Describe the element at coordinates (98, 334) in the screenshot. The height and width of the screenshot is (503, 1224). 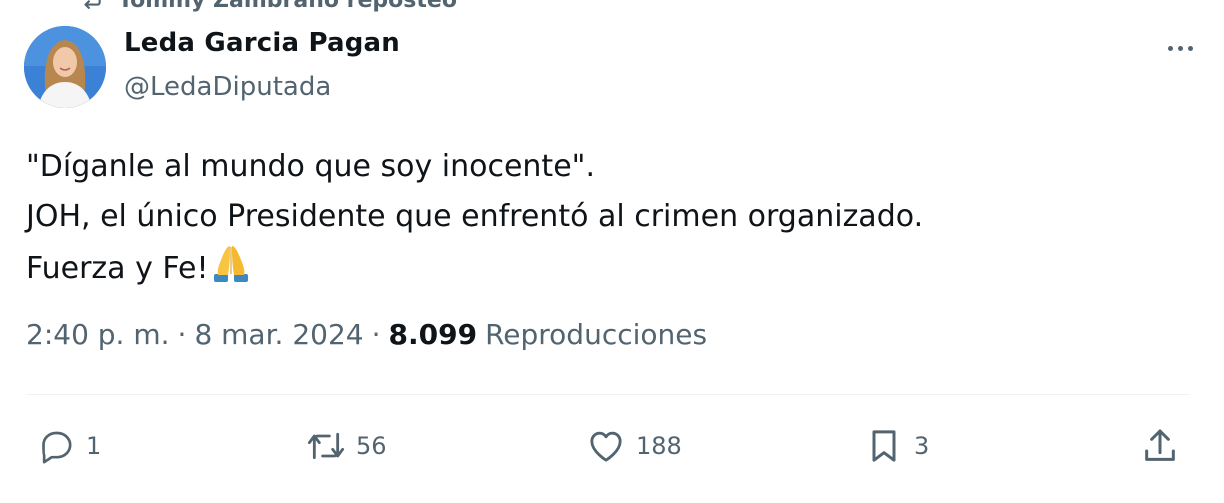
I see `tweet-time: 2:40 p. m.` at that location.